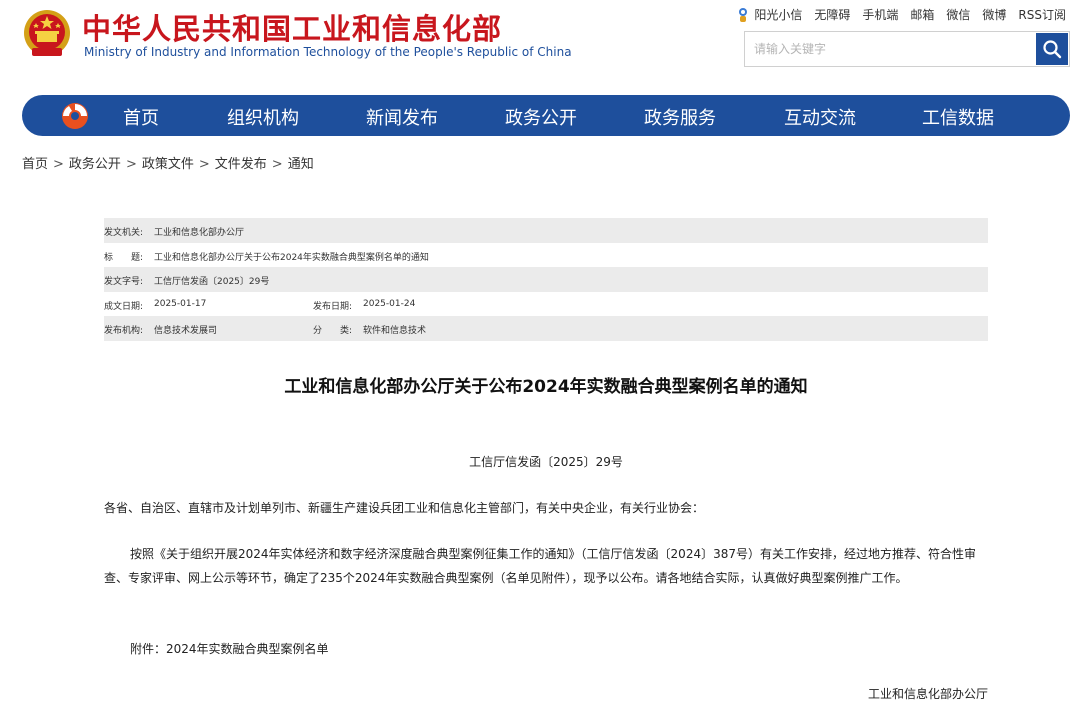  What do you see at coordinates (47, 33) in the screenshot?
I see `national-emblem-icon` at bounding box center [47, 33].